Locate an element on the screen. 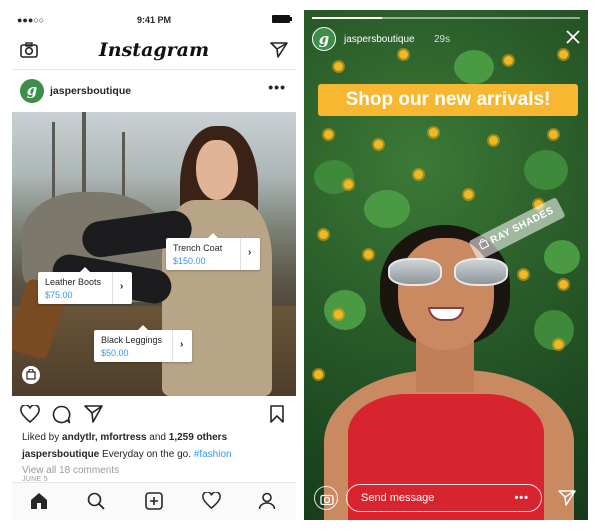  caption-text: Everyday on the go. is located at coordinates (146, 454).